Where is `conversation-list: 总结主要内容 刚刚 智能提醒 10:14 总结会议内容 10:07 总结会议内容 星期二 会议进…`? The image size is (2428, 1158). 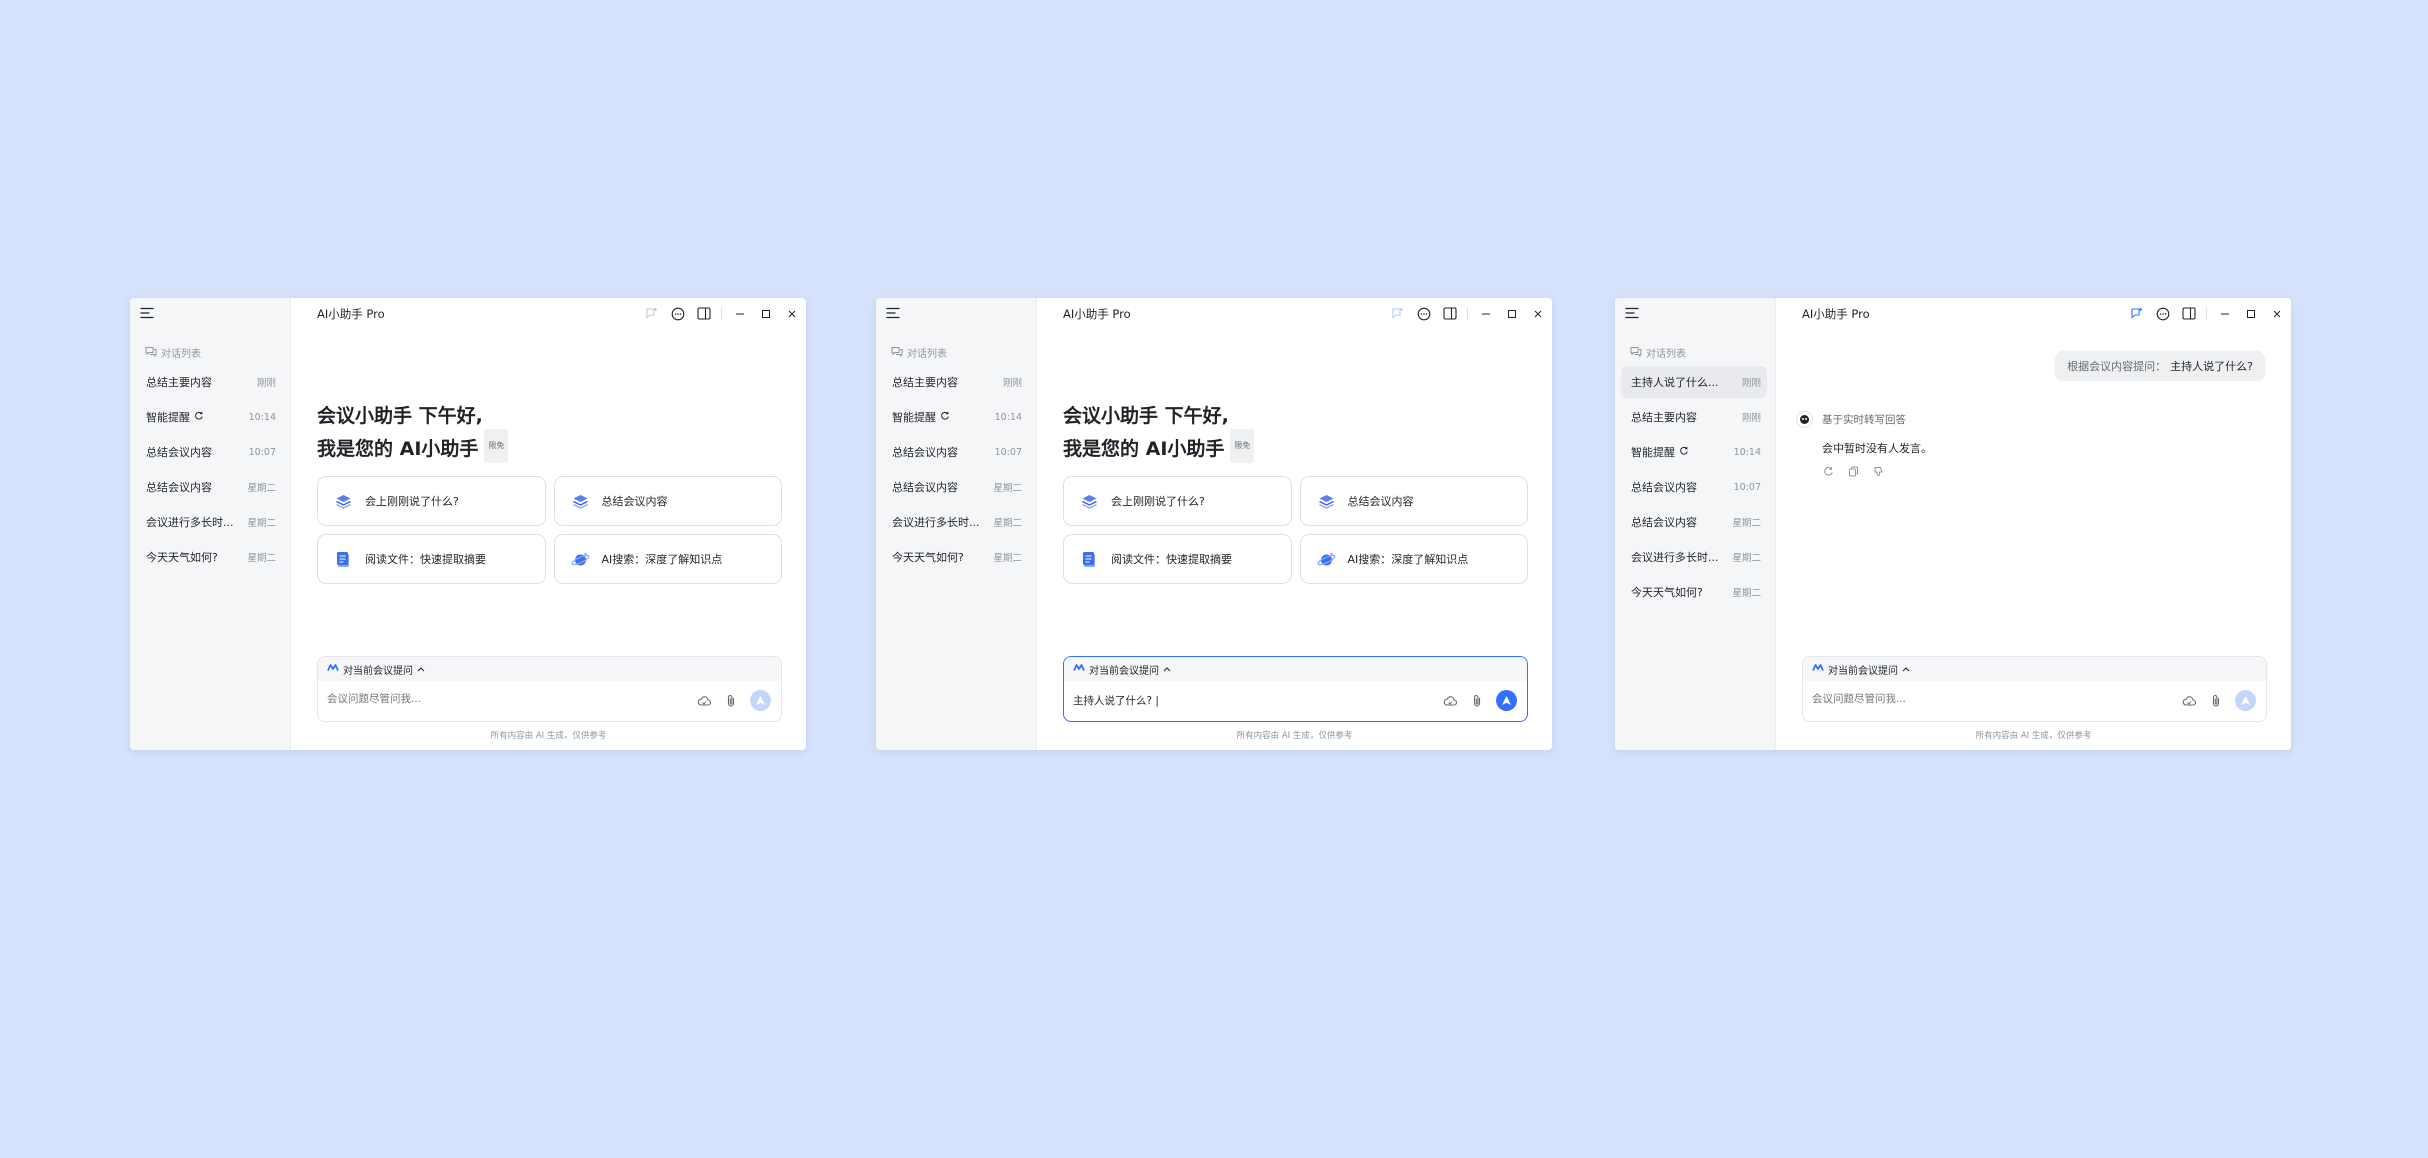 conversation-list: 总结主要内容 刚刚 智能提醒 10:14 总结会议内容 10:07 总结会议内容 星期二 会议进… is located at coordinates (955, 471).